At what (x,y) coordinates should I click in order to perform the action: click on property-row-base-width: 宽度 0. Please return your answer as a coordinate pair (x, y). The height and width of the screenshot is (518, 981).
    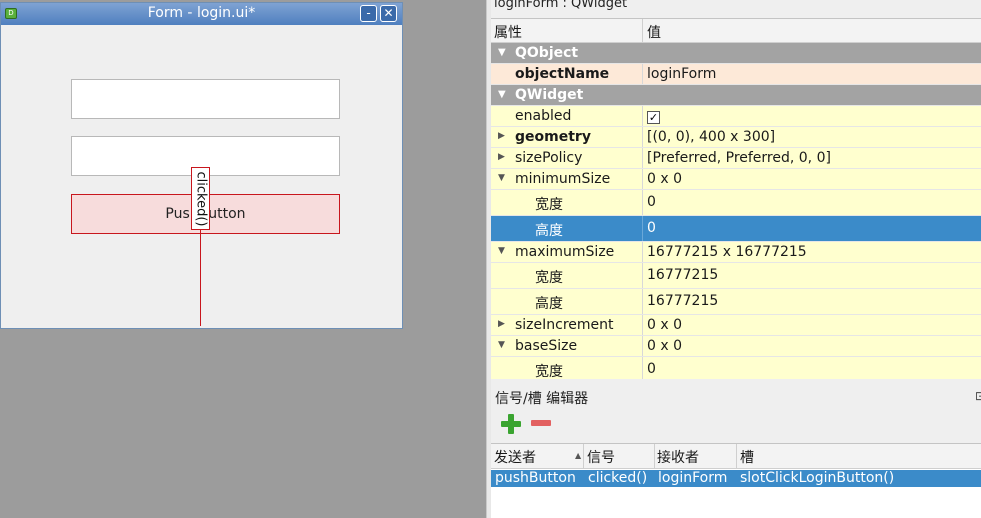
    Looking at the image, I should click on (736, 368).